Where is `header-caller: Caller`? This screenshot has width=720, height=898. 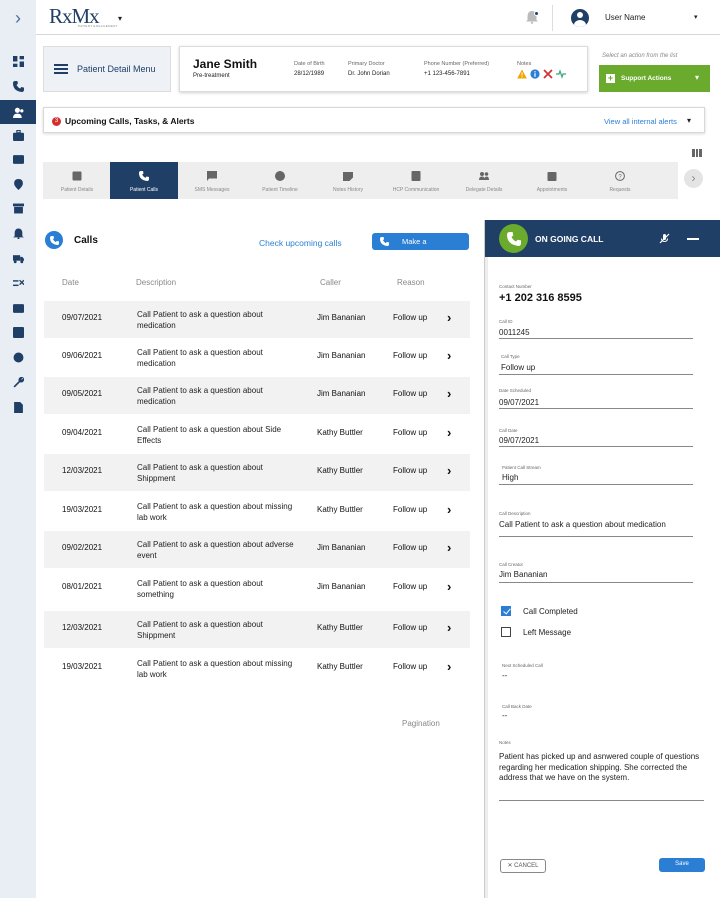
header-caller: Caller is located at coordinates (330, 282).